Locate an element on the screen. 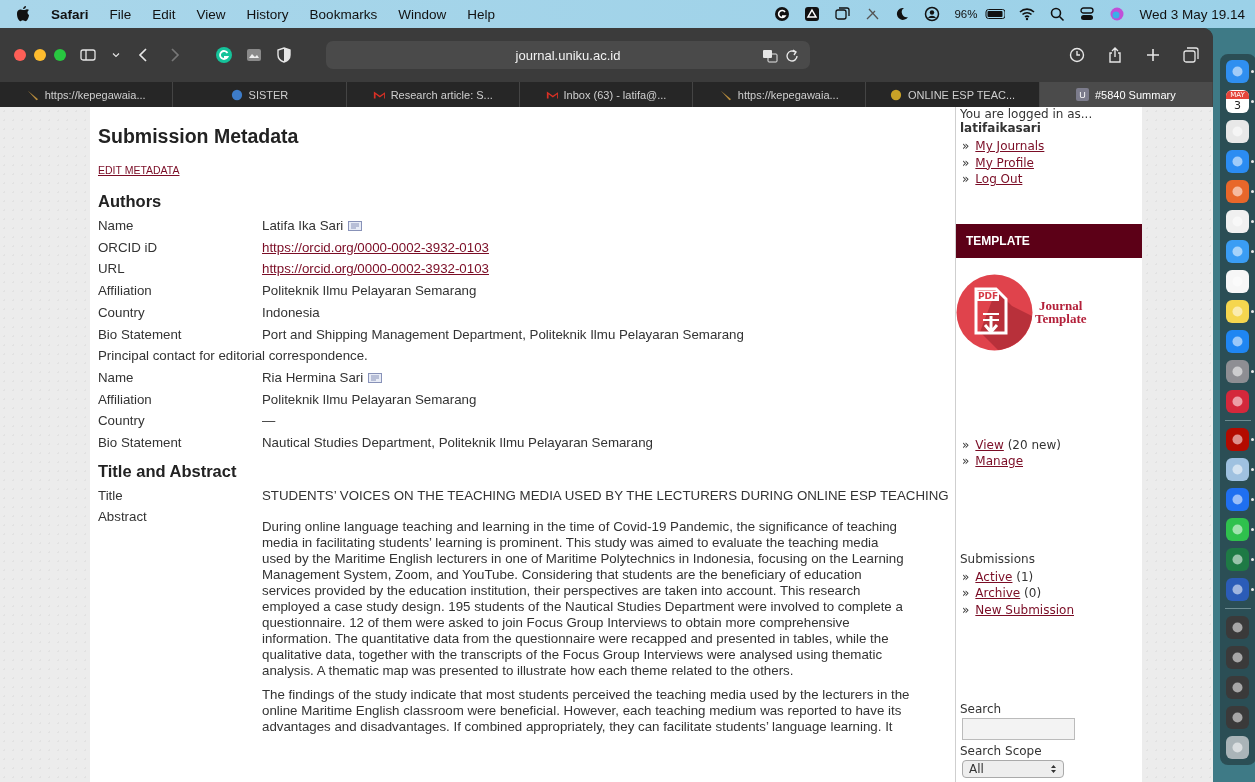 The image size is (1255, 782). translate-icon is located at coordinates (770, 56).